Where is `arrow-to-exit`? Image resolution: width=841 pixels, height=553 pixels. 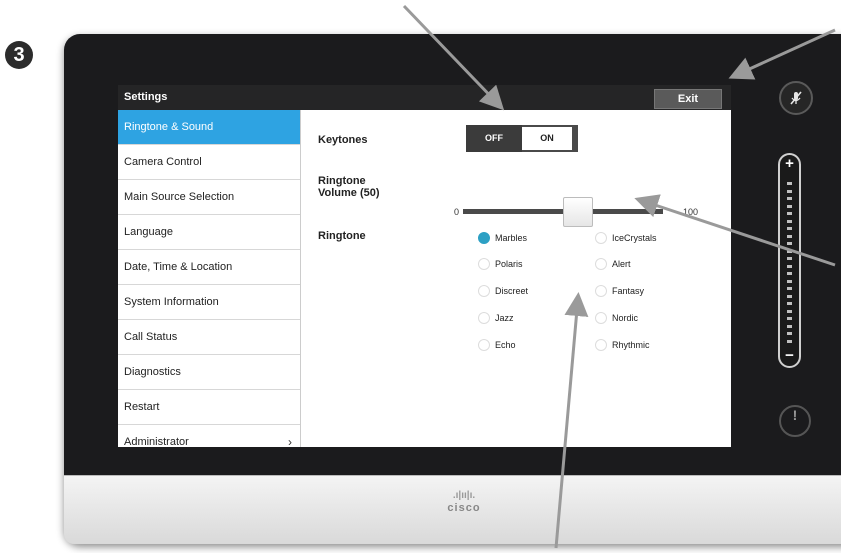 arrow-to-exit is located at coordinates (782, 54).